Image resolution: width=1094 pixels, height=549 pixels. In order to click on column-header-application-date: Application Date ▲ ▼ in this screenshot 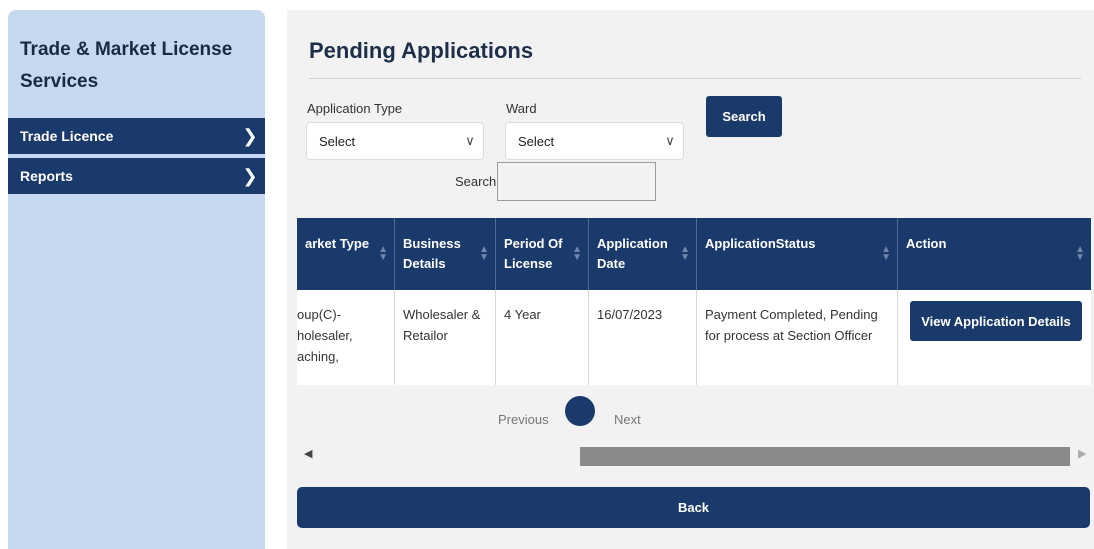, I will do `click(643, 254)`.